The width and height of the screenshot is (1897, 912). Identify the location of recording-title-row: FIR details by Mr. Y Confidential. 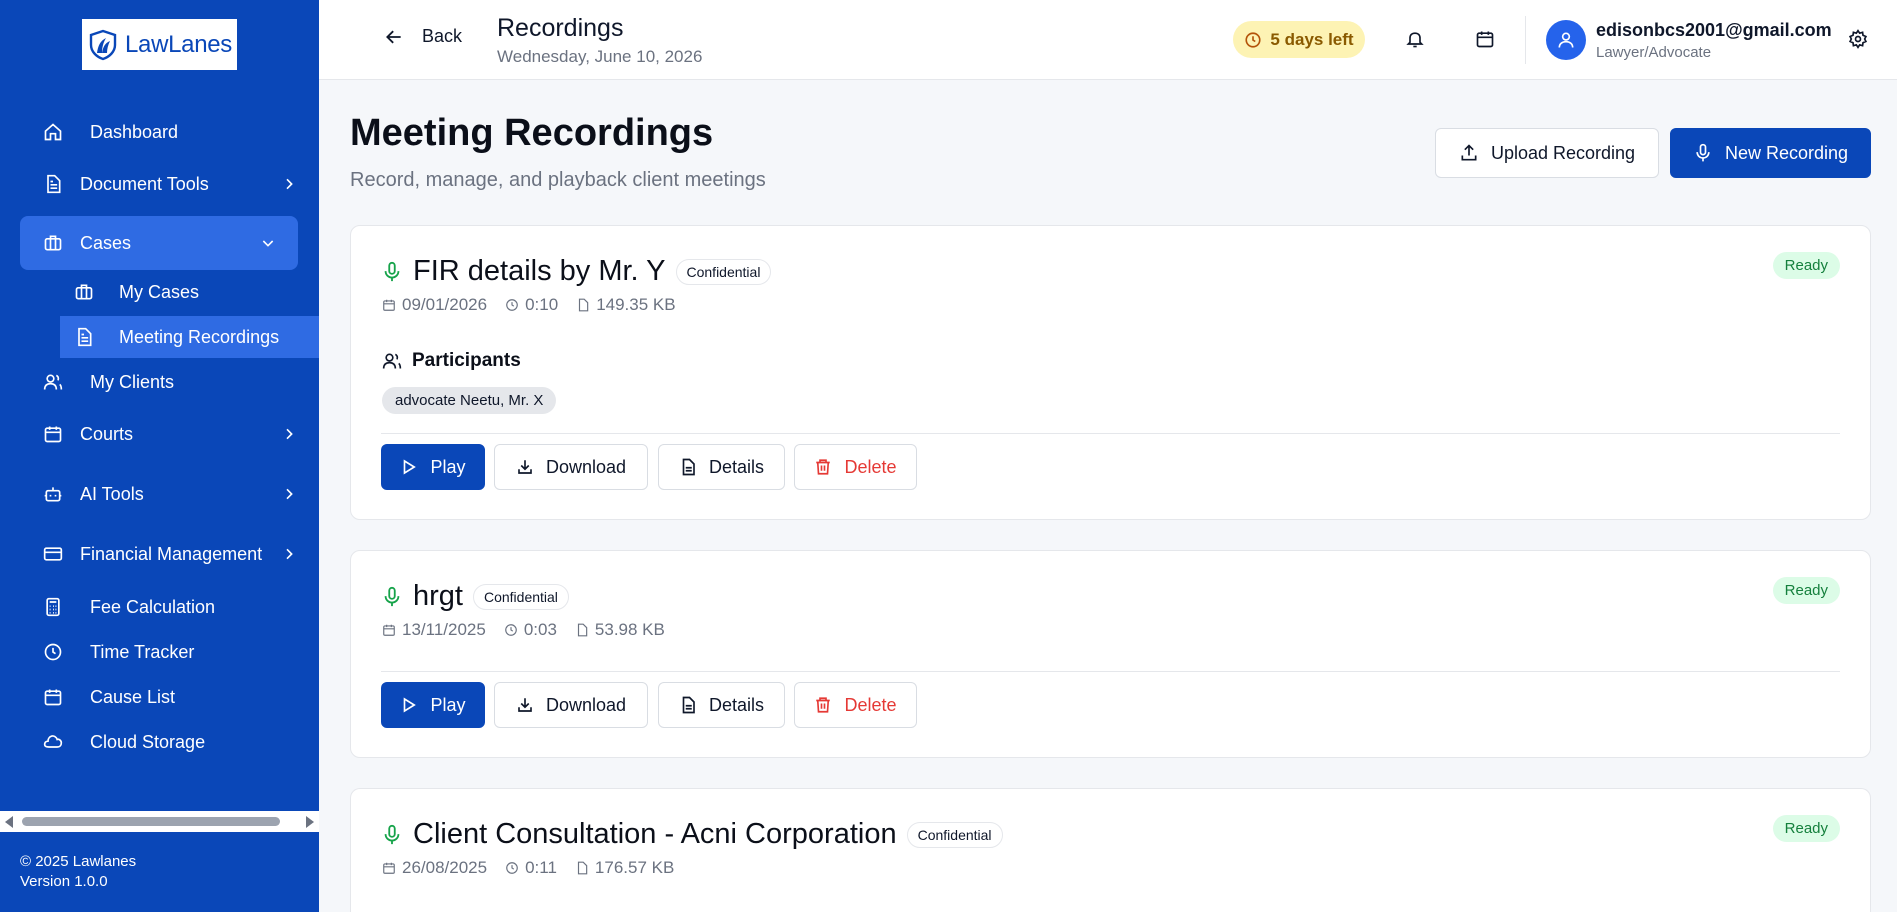
(576, 271).